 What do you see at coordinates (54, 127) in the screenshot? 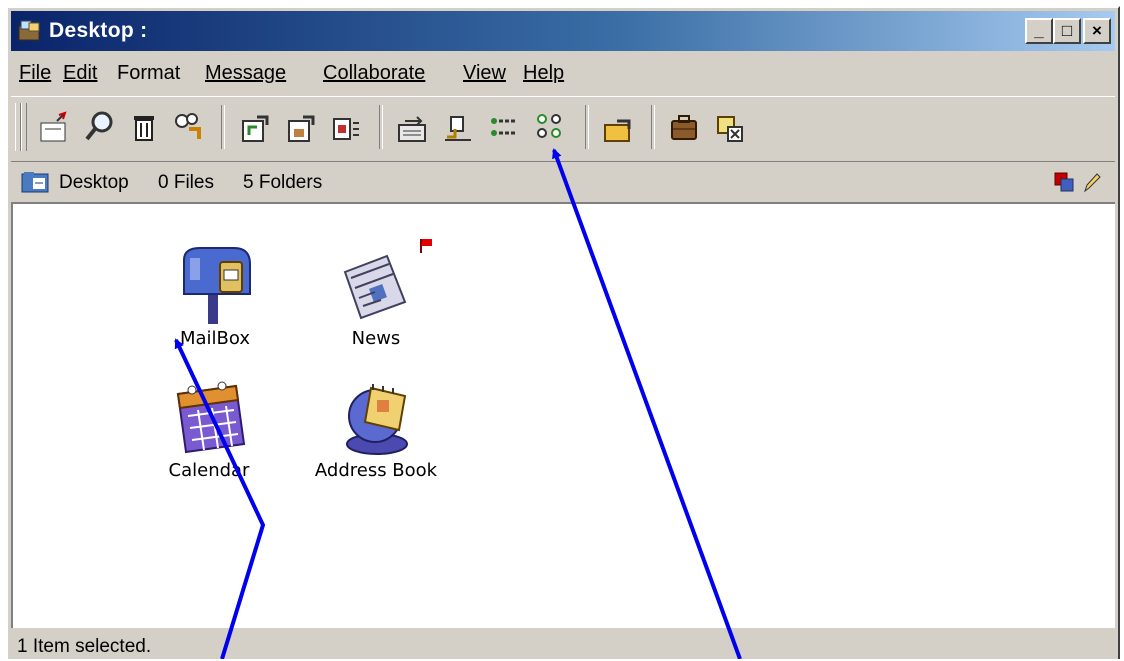
I see `compose-icon` at bounding box center [54, 127].